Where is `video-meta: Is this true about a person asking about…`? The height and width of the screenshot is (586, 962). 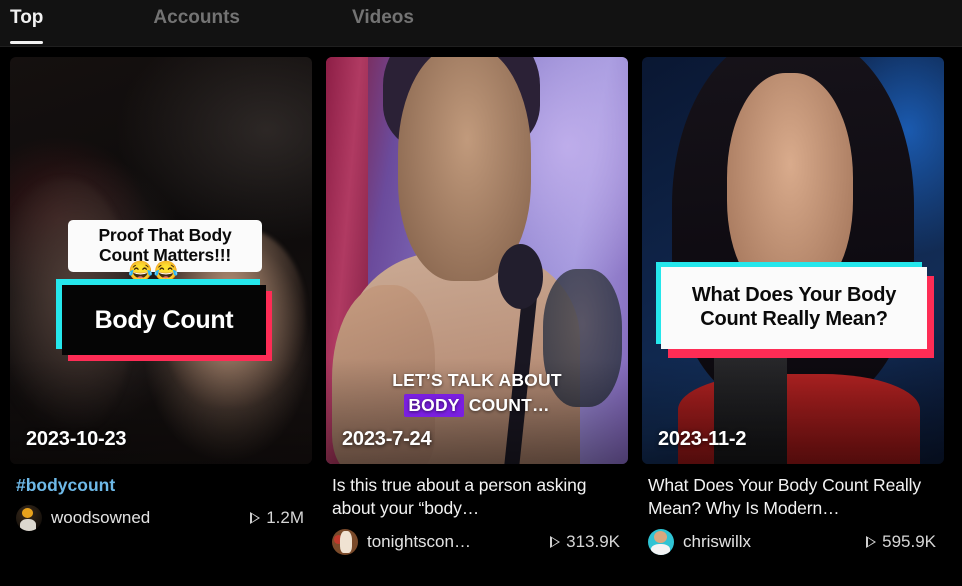 video-meta: Is this true about a person asking about… is located at coordinates (477, 509).